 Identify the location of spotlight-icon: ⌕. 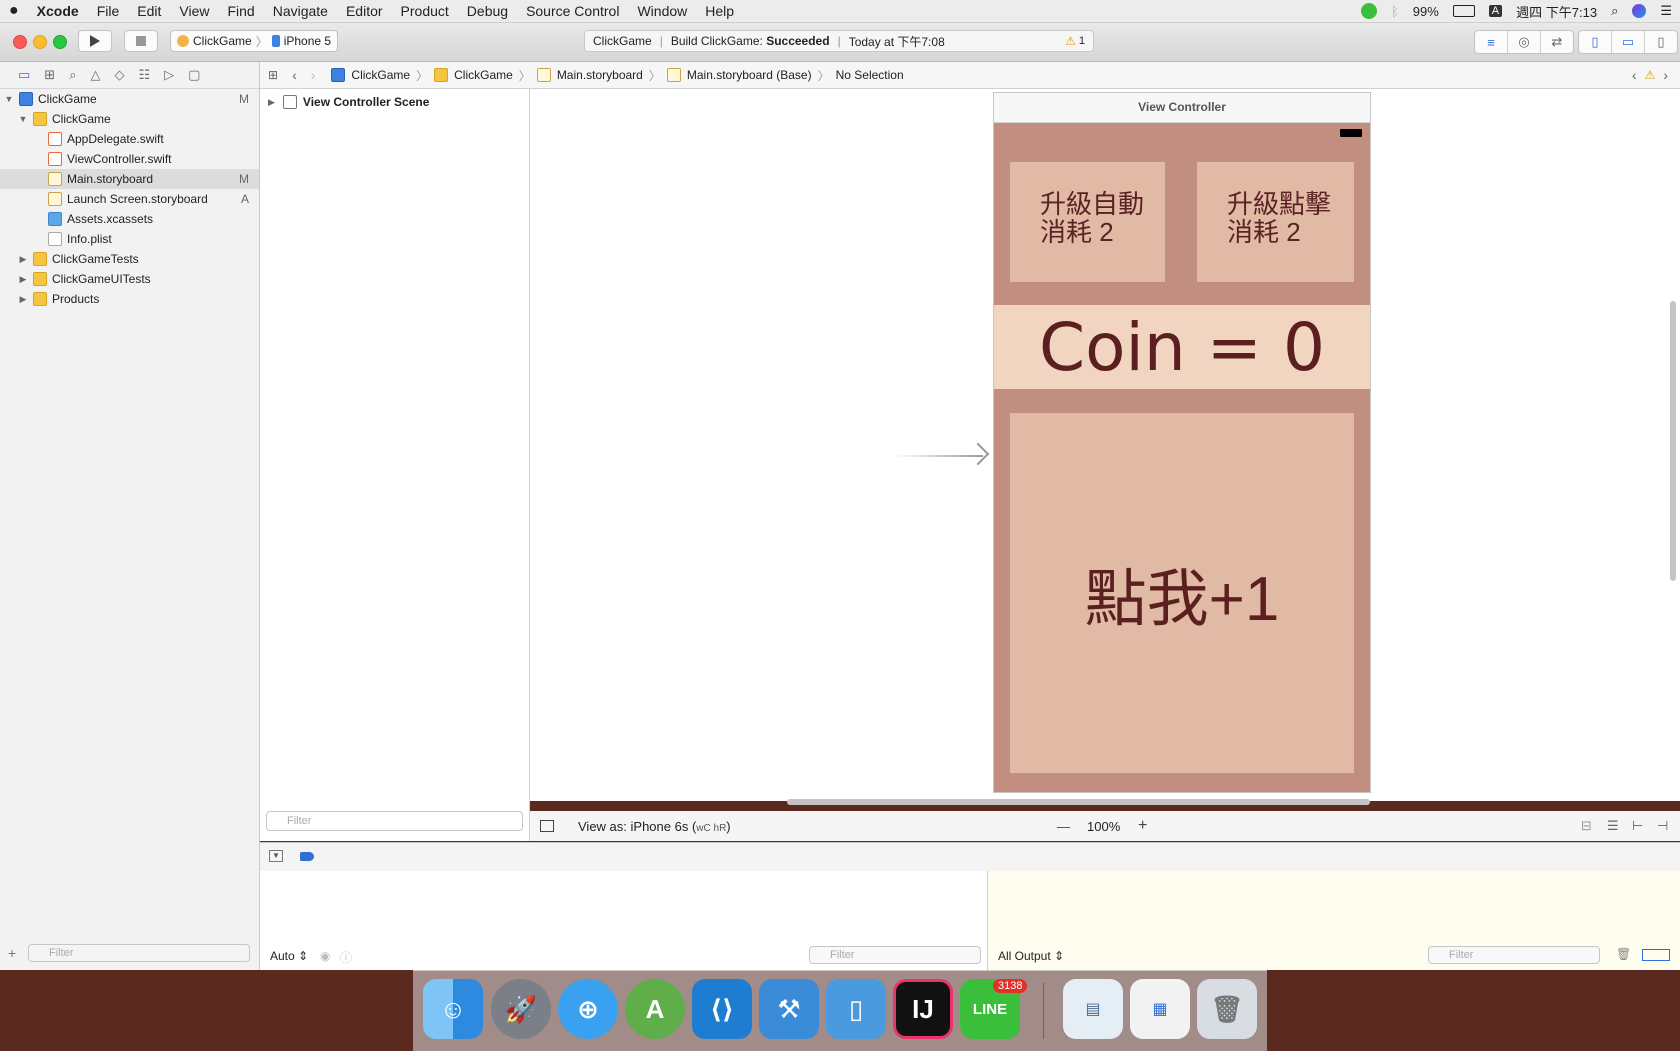
(1614, 11).